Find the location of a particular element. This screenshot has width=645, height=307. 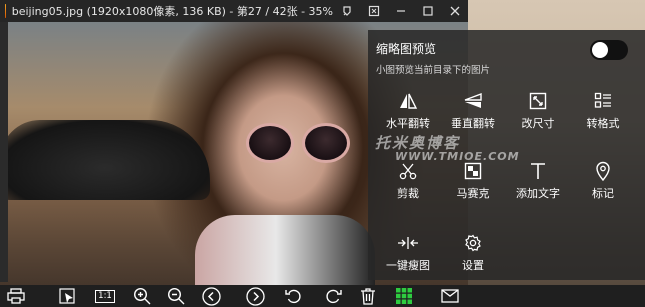

flip-horizontal-icon is located at coordinates (409, 101).